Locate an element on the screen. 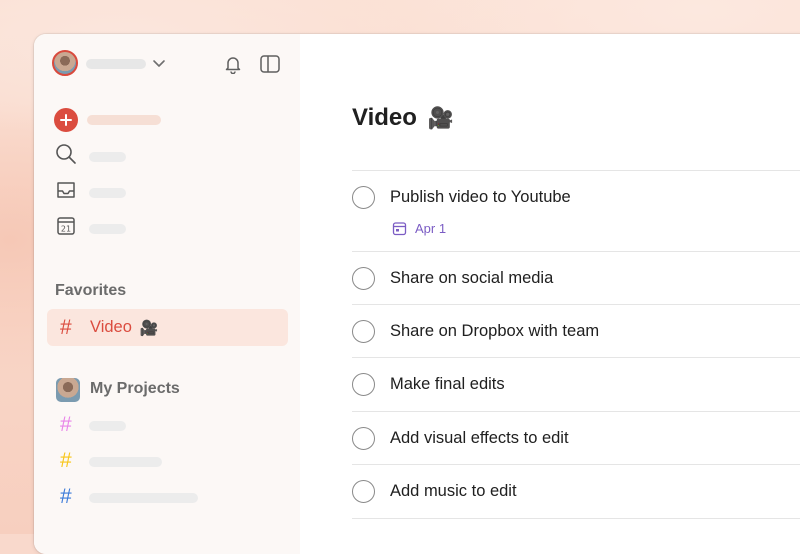  search-placeholder is located at coordinates (107, 157).